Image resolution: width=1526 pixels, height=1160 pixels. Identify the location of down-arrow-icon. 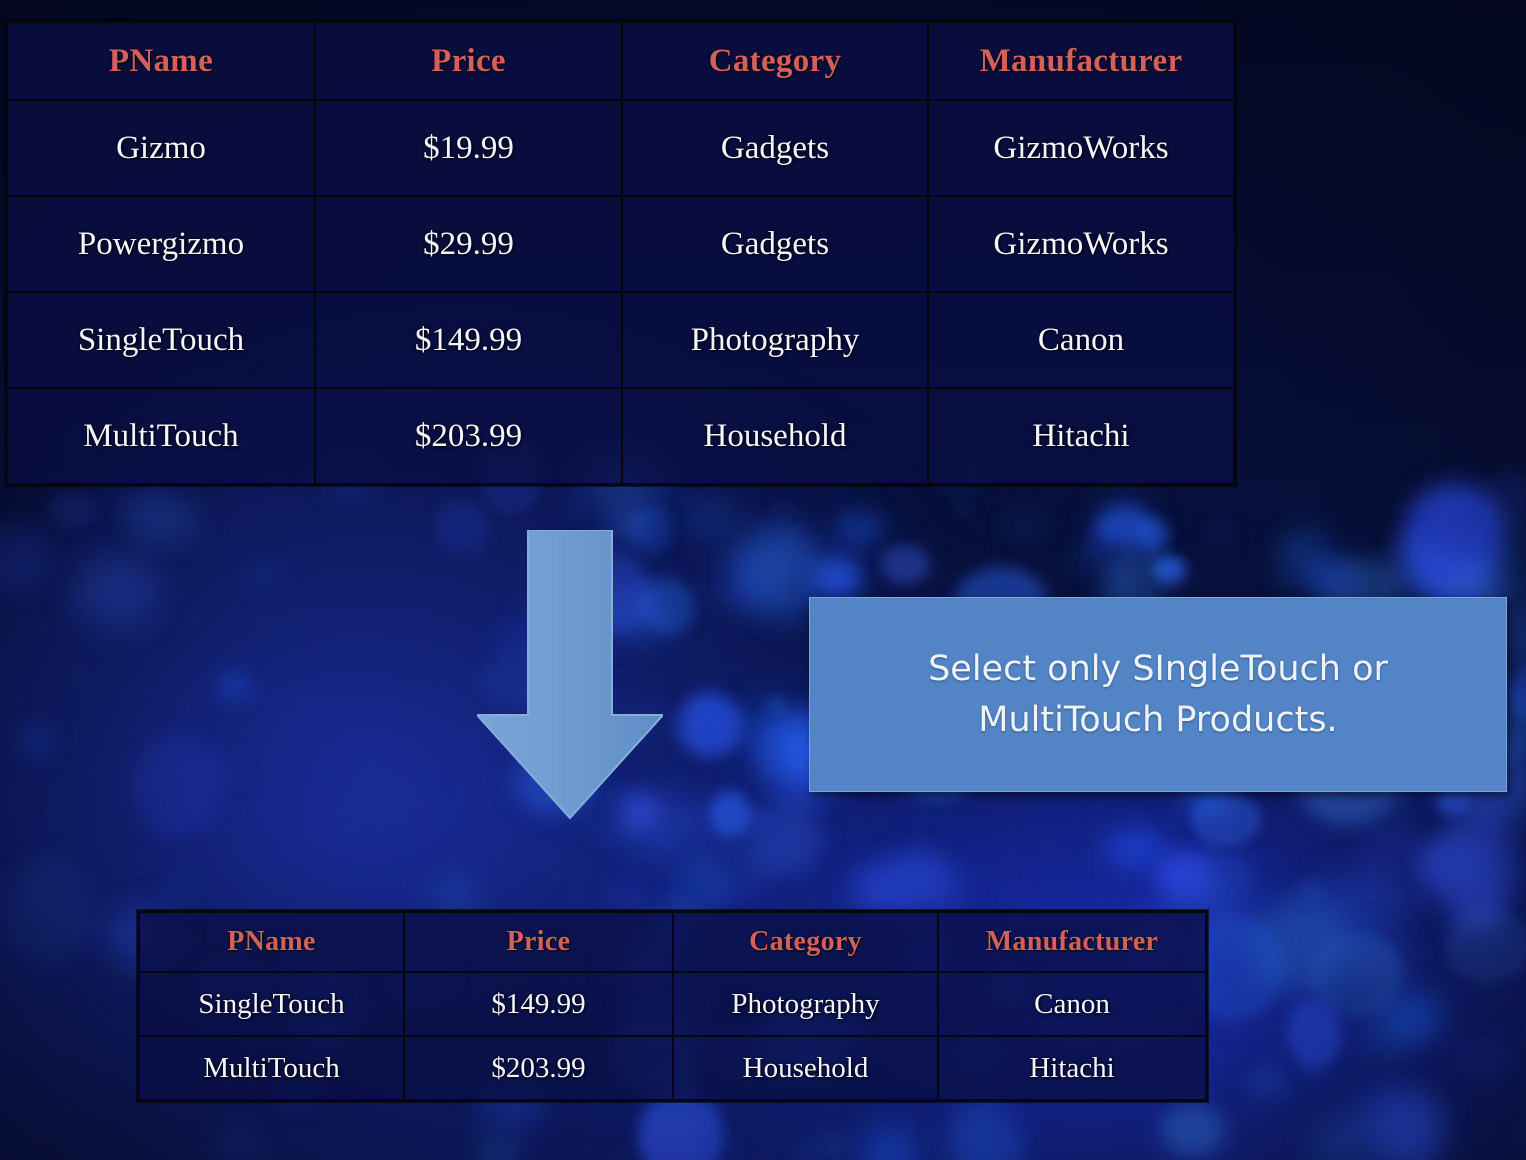
(570, 675).